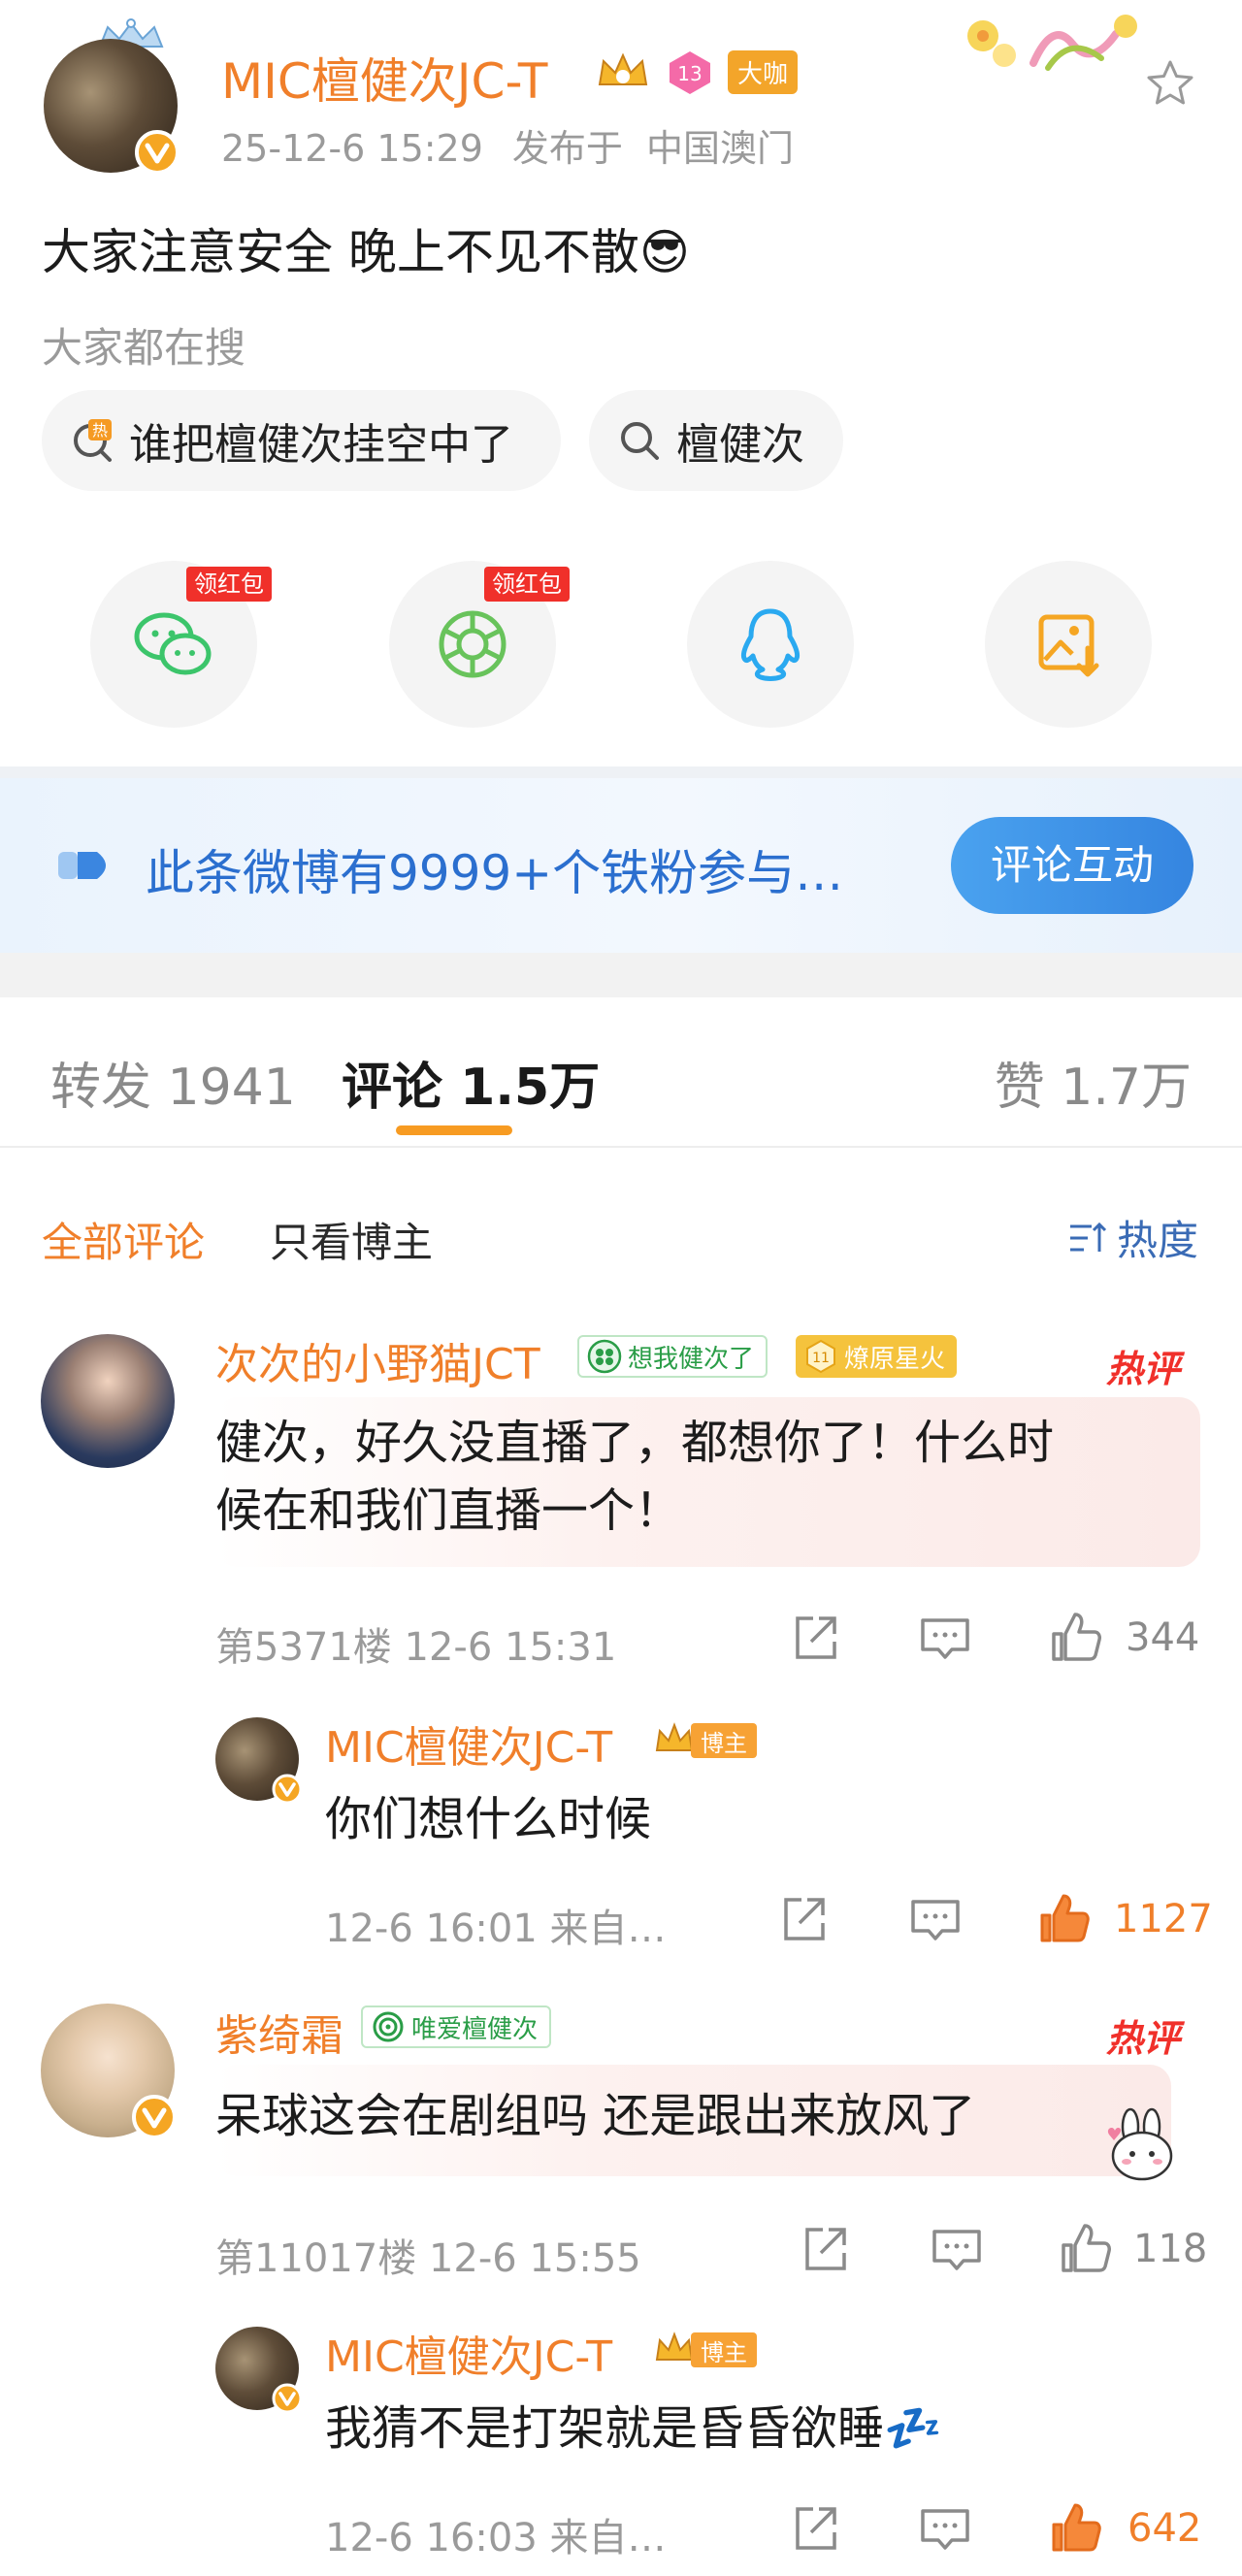 The height and width of the screenshot is (2576, 1242). Describe the element at coordinates (1163, 1919) in the screenshot. I see `like-count: 1127` at that location.